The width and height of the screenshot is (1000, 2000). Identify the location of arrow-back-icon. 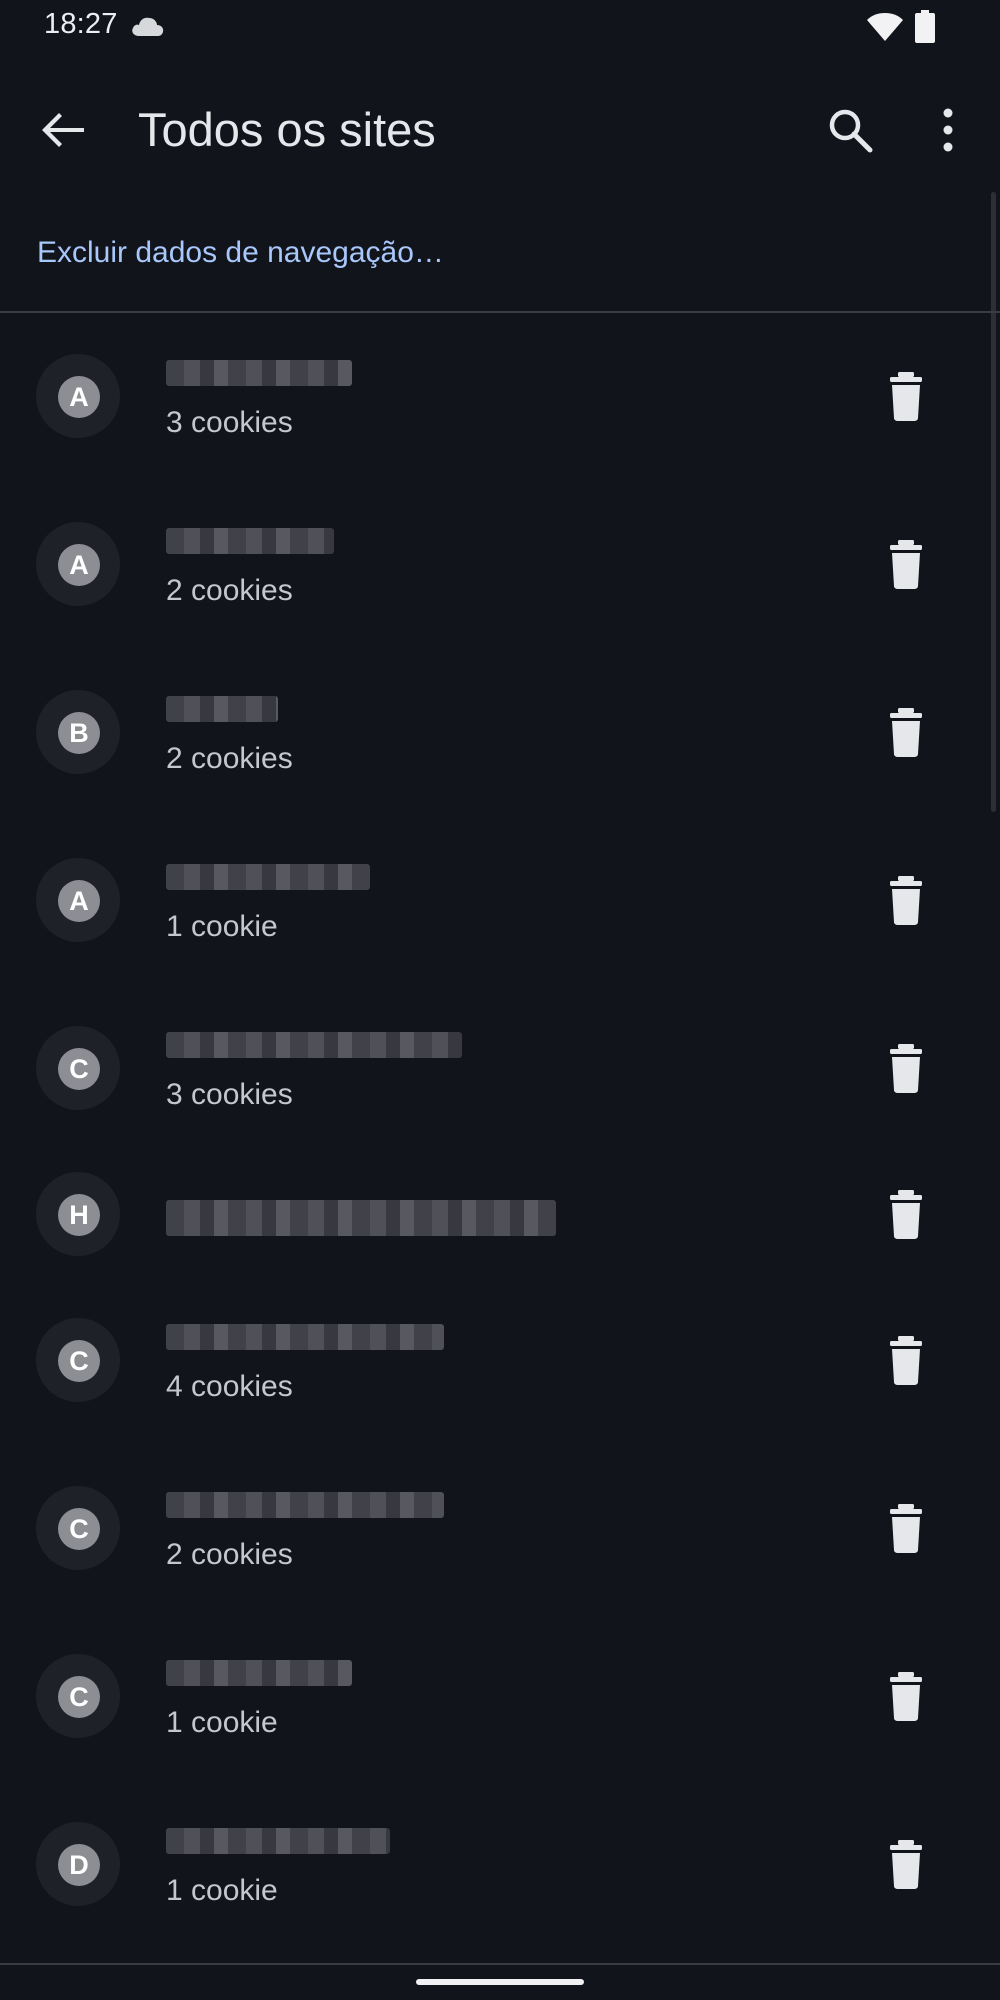
(63, 130).